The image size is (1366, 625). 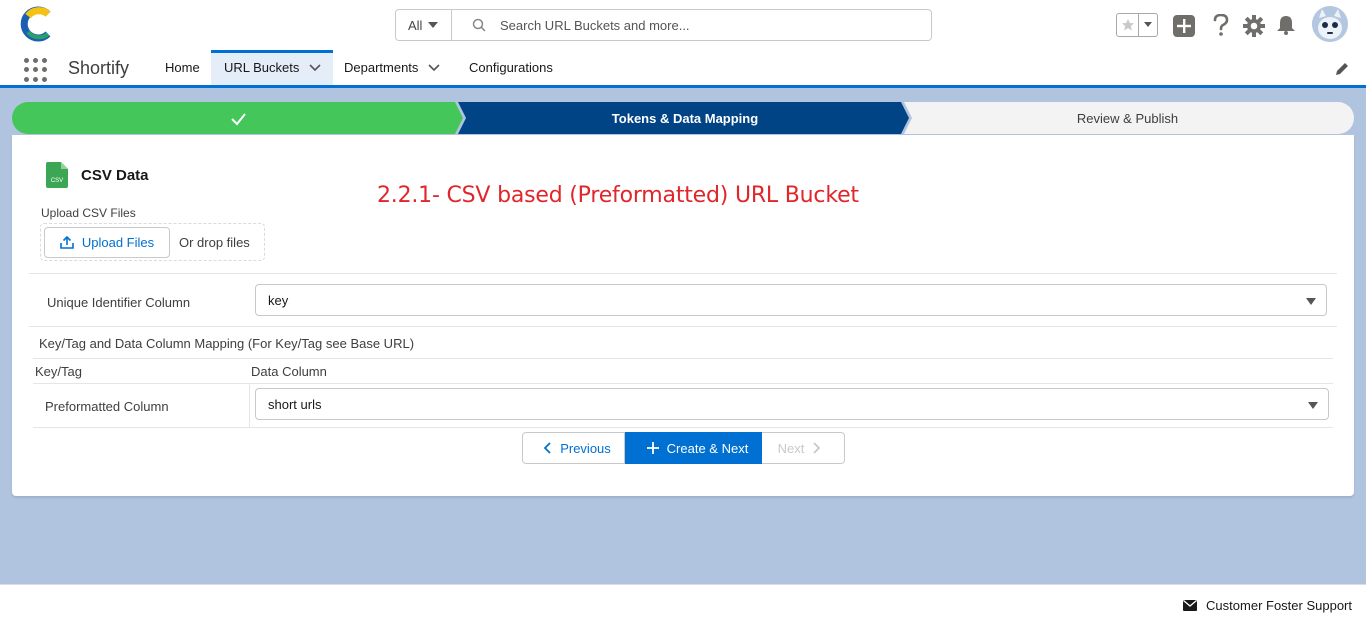 I want to click on nav-item-departments: Departments, so click(x=392, y=67).